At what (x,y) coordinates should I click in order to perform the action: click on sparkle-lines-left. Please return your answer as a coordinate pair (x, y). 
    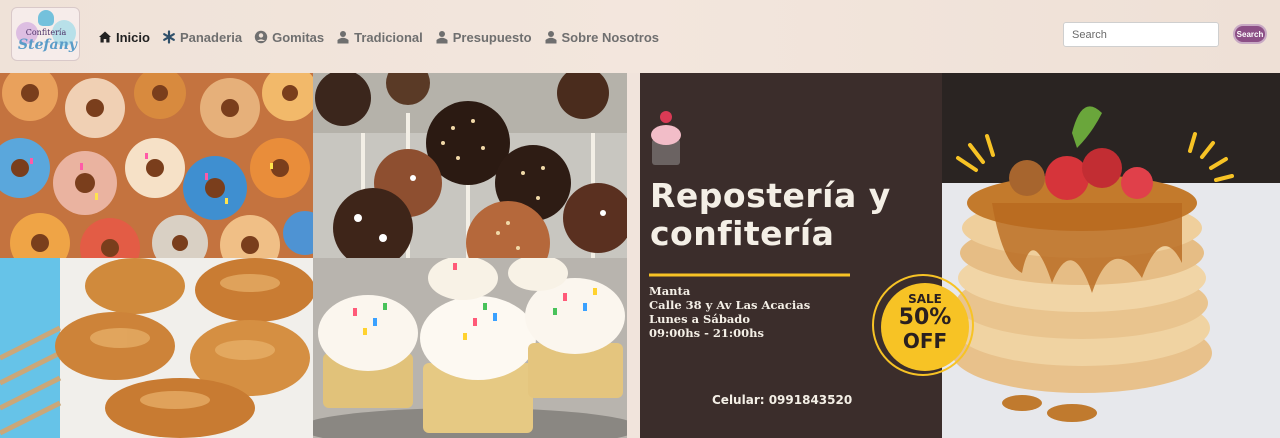
    Looking at the image, I should click on (975, 153).